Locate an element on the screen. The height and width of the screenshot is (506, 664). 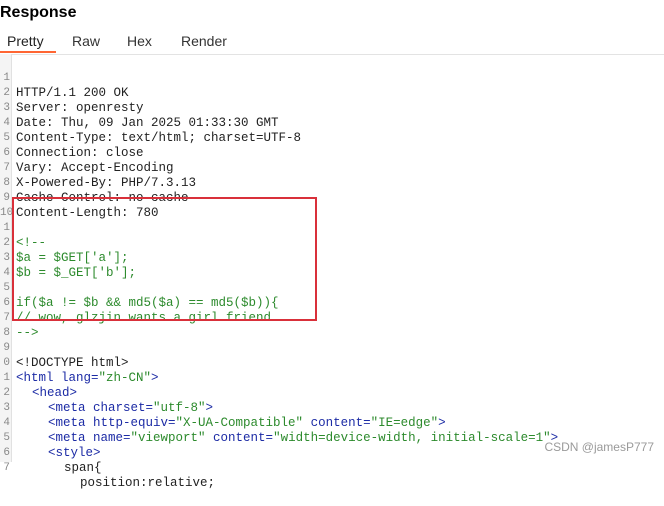
code-line: 5 Connection: close is located at coordinates (332, 138).